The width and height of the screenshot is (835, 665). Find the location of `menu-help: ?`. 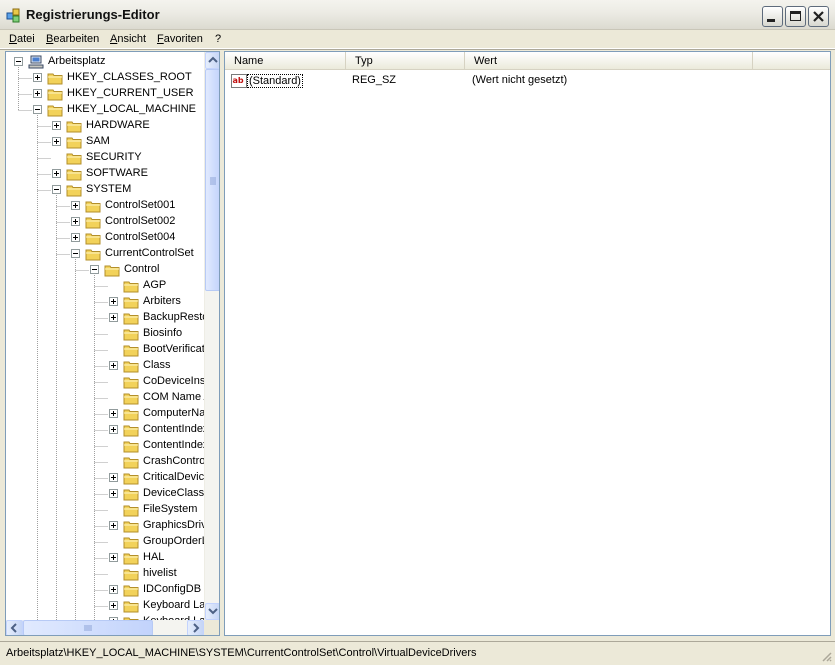

menu-help: ? is located at coordinates (218, 39).